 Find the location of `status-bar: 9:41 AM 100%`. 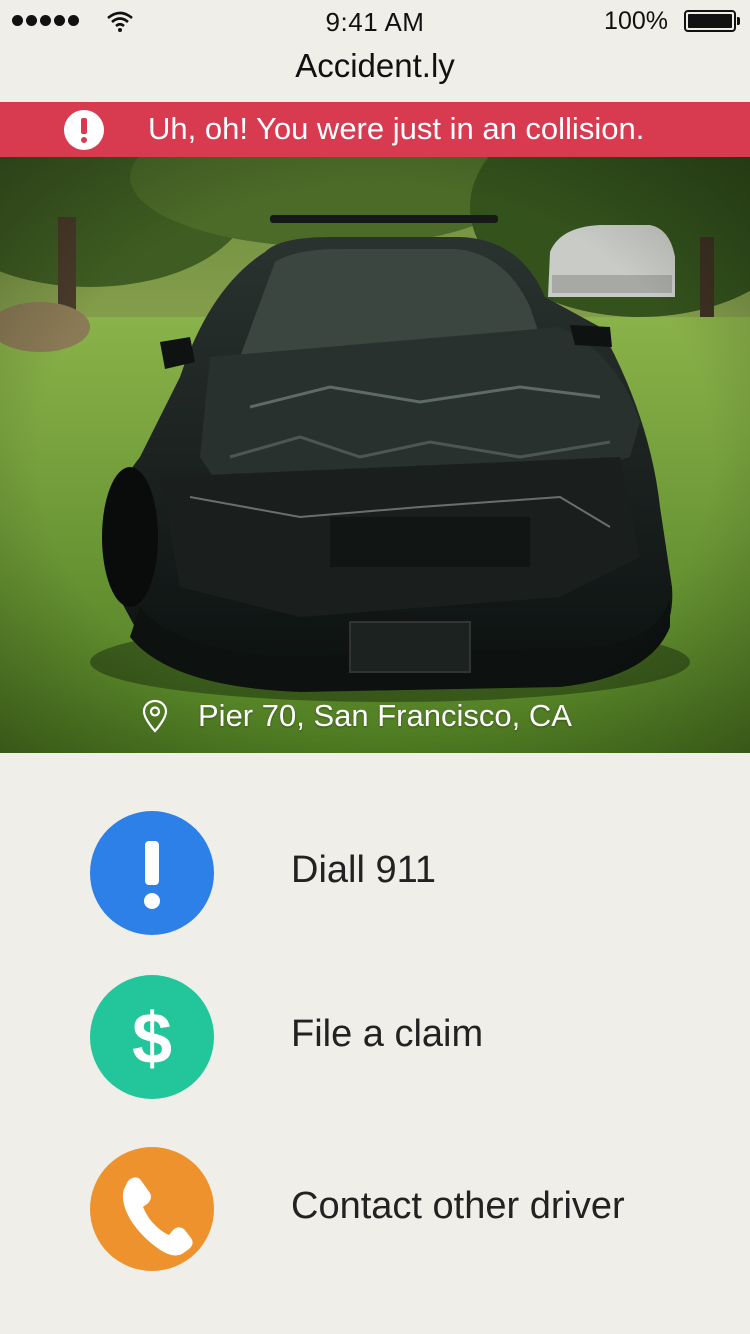

status-bar: 9:41 AM 100% is located at coordinates (375, 22).